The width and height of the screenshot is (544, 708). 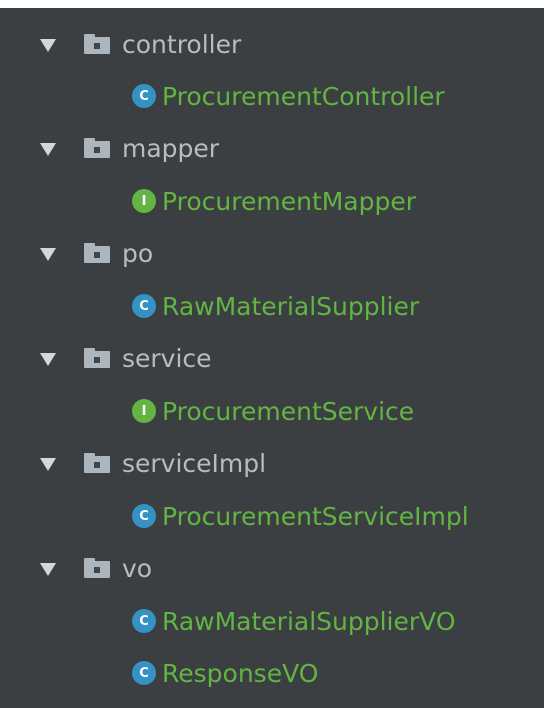 I want to click on tree-class-raw-material-supplier: C RawMaterialSupplier, so click(x=272, y=306).